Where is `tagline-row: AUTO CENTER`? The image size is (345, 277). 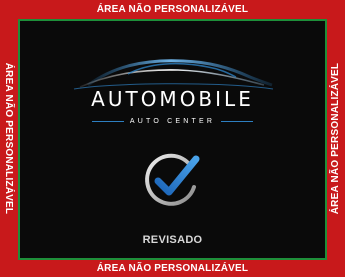
tagline-row: AUTO CENTER is located at coordinates (172, 121).